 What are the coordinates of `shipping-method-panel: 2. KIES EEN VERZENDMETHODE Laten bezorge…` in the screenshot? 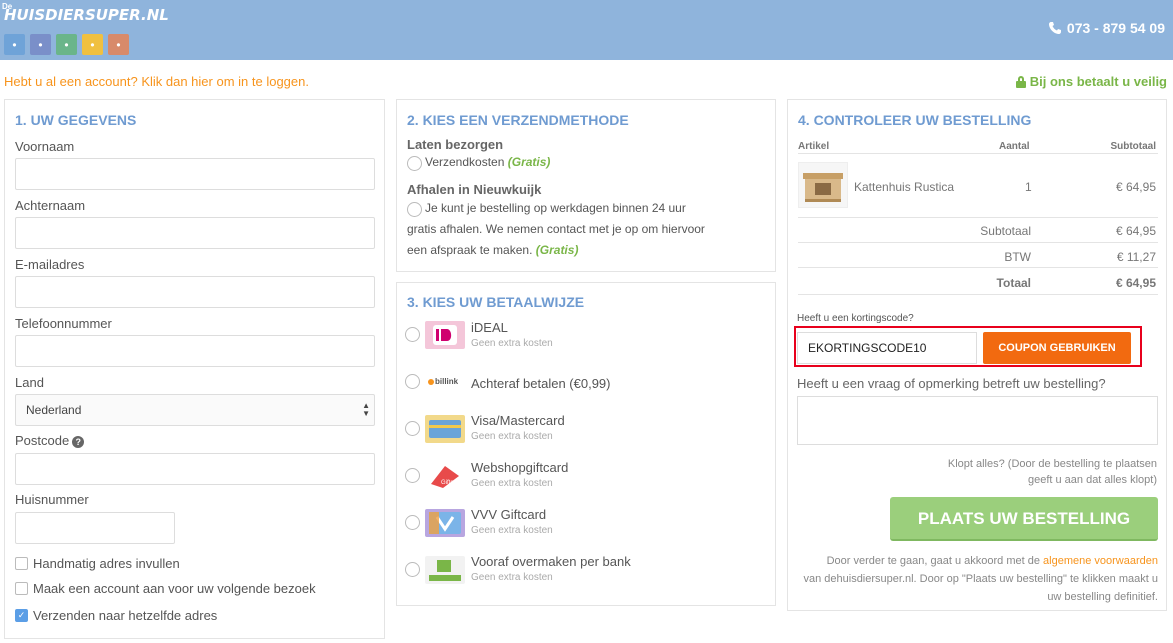 It's located at (586, 185).